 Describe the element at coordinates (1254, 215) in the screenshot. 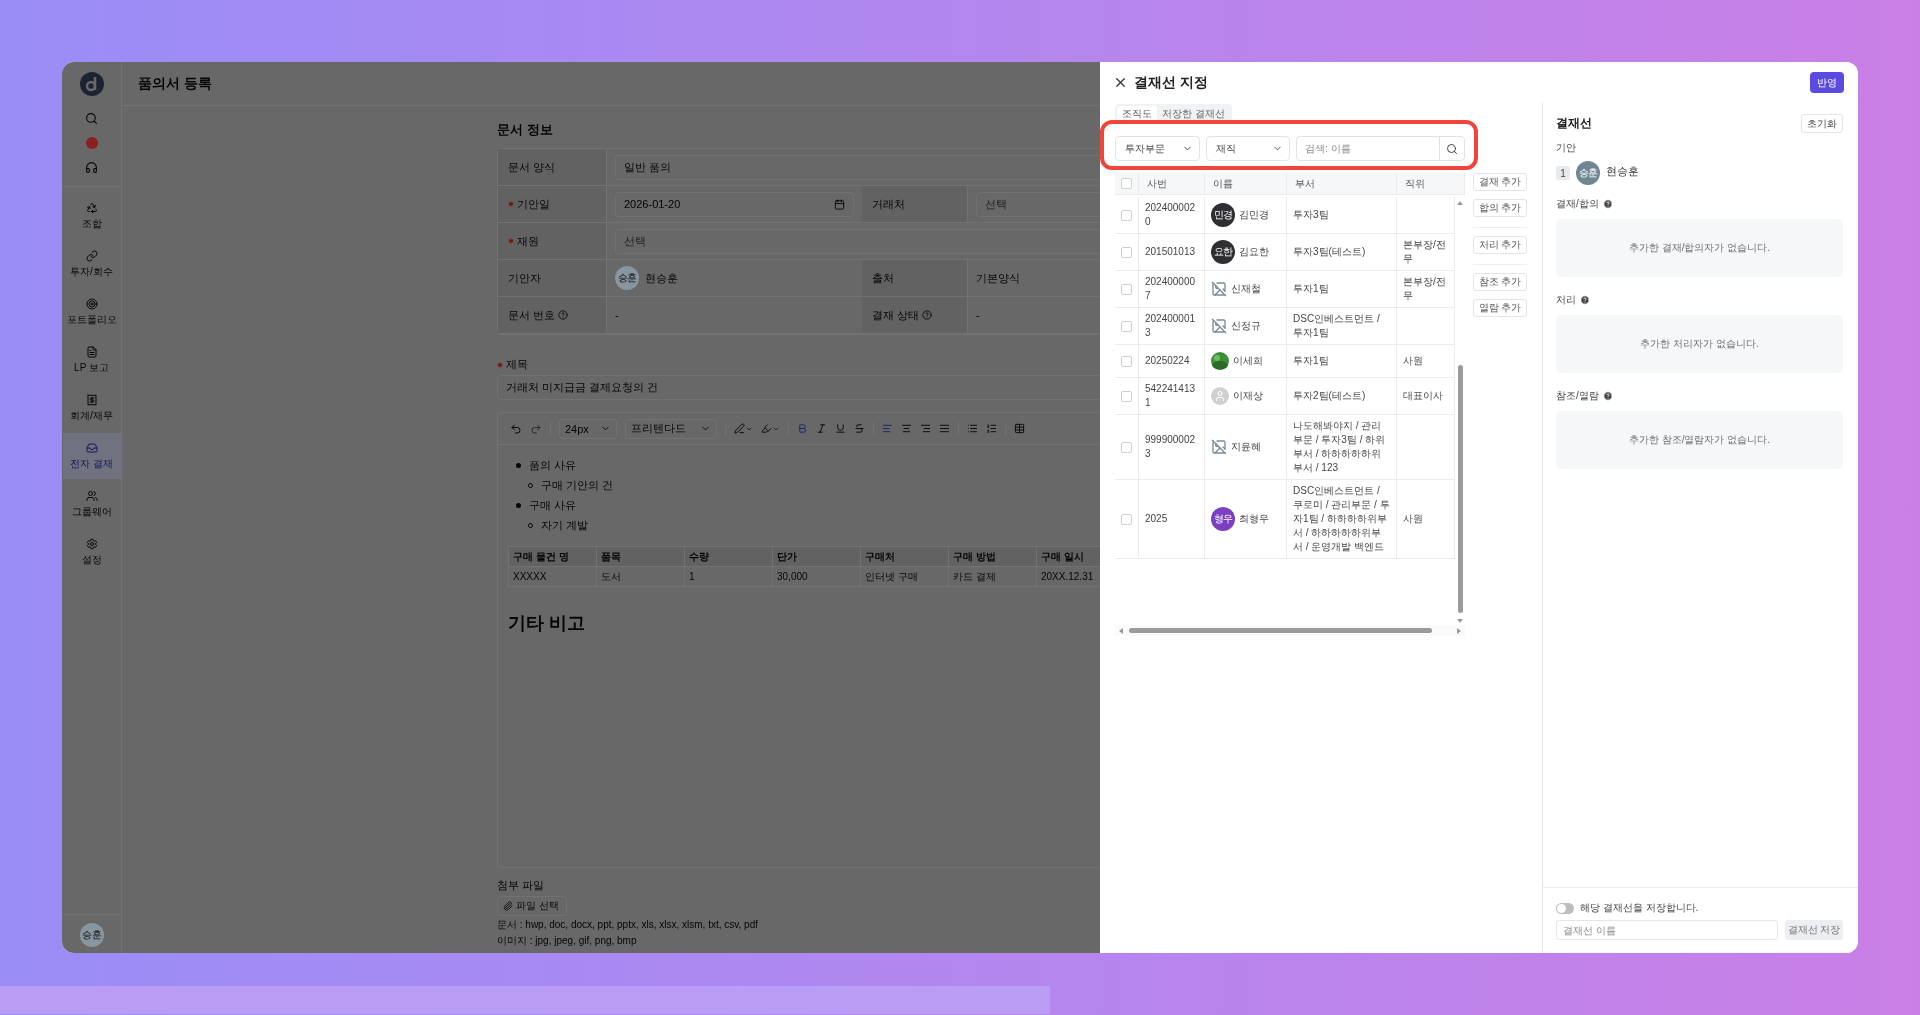

I see `person-name: 김민경` at that location.